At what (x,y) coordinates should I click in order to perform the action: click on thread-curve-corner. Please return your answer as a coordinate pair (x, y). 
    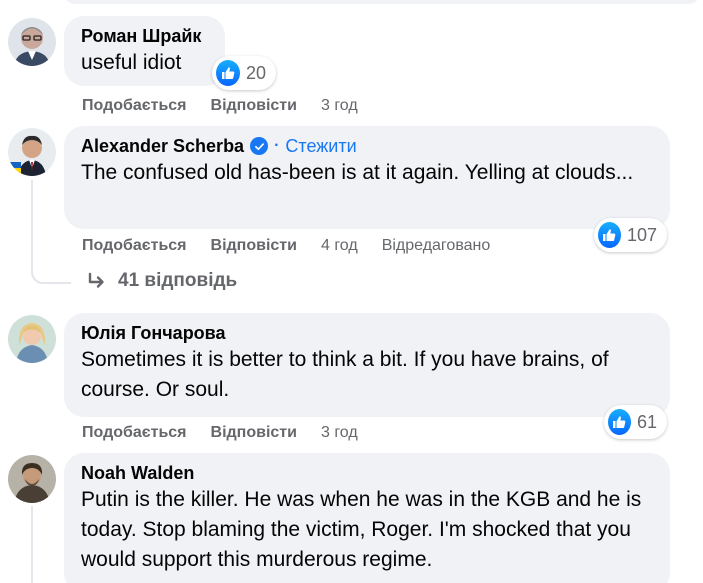
    Looking at the image, I should click on (49, 272).